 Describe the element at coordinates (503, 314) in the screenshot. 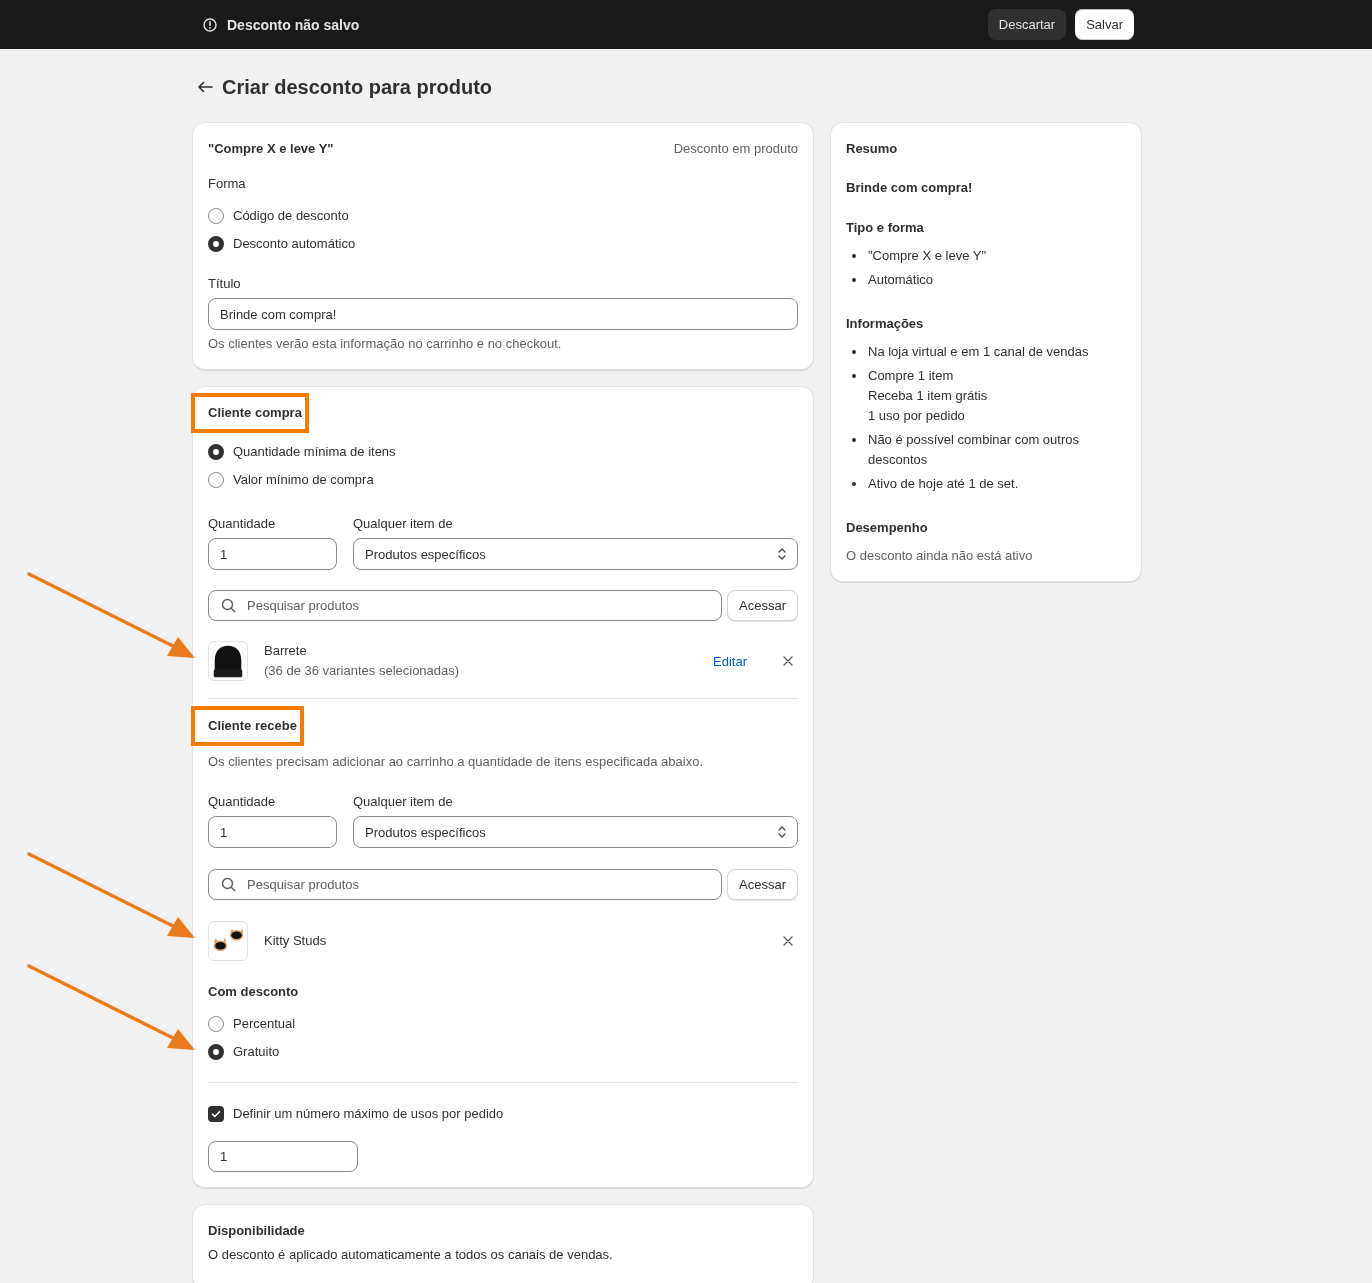

I see `title-input: Brinde com compra!` at that location.